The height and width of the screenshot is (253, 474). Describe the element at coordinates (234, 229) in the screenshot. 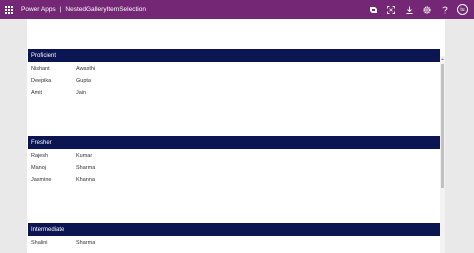

I see `group-header: Intermediate` at that location.